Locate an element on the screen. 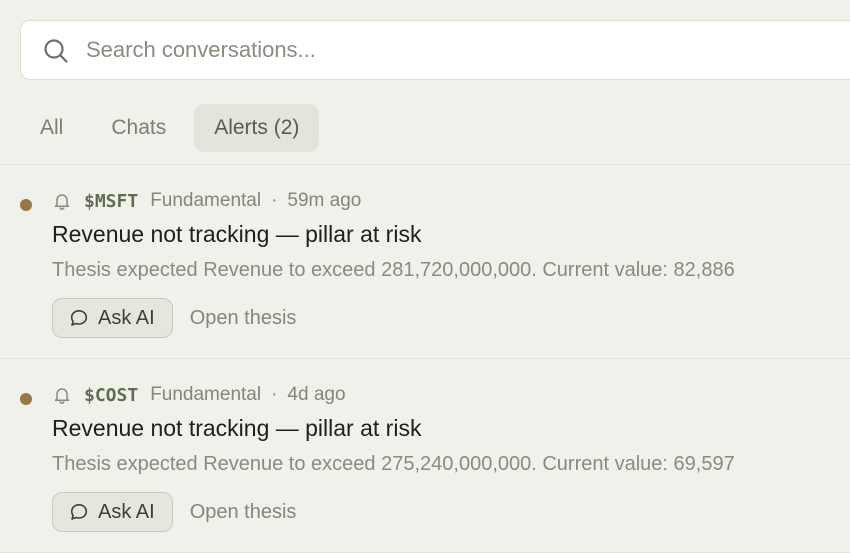 This screenshot has width=850, height=553. tab-alerts: Alerts (2) is located at coordinates (257, 128).